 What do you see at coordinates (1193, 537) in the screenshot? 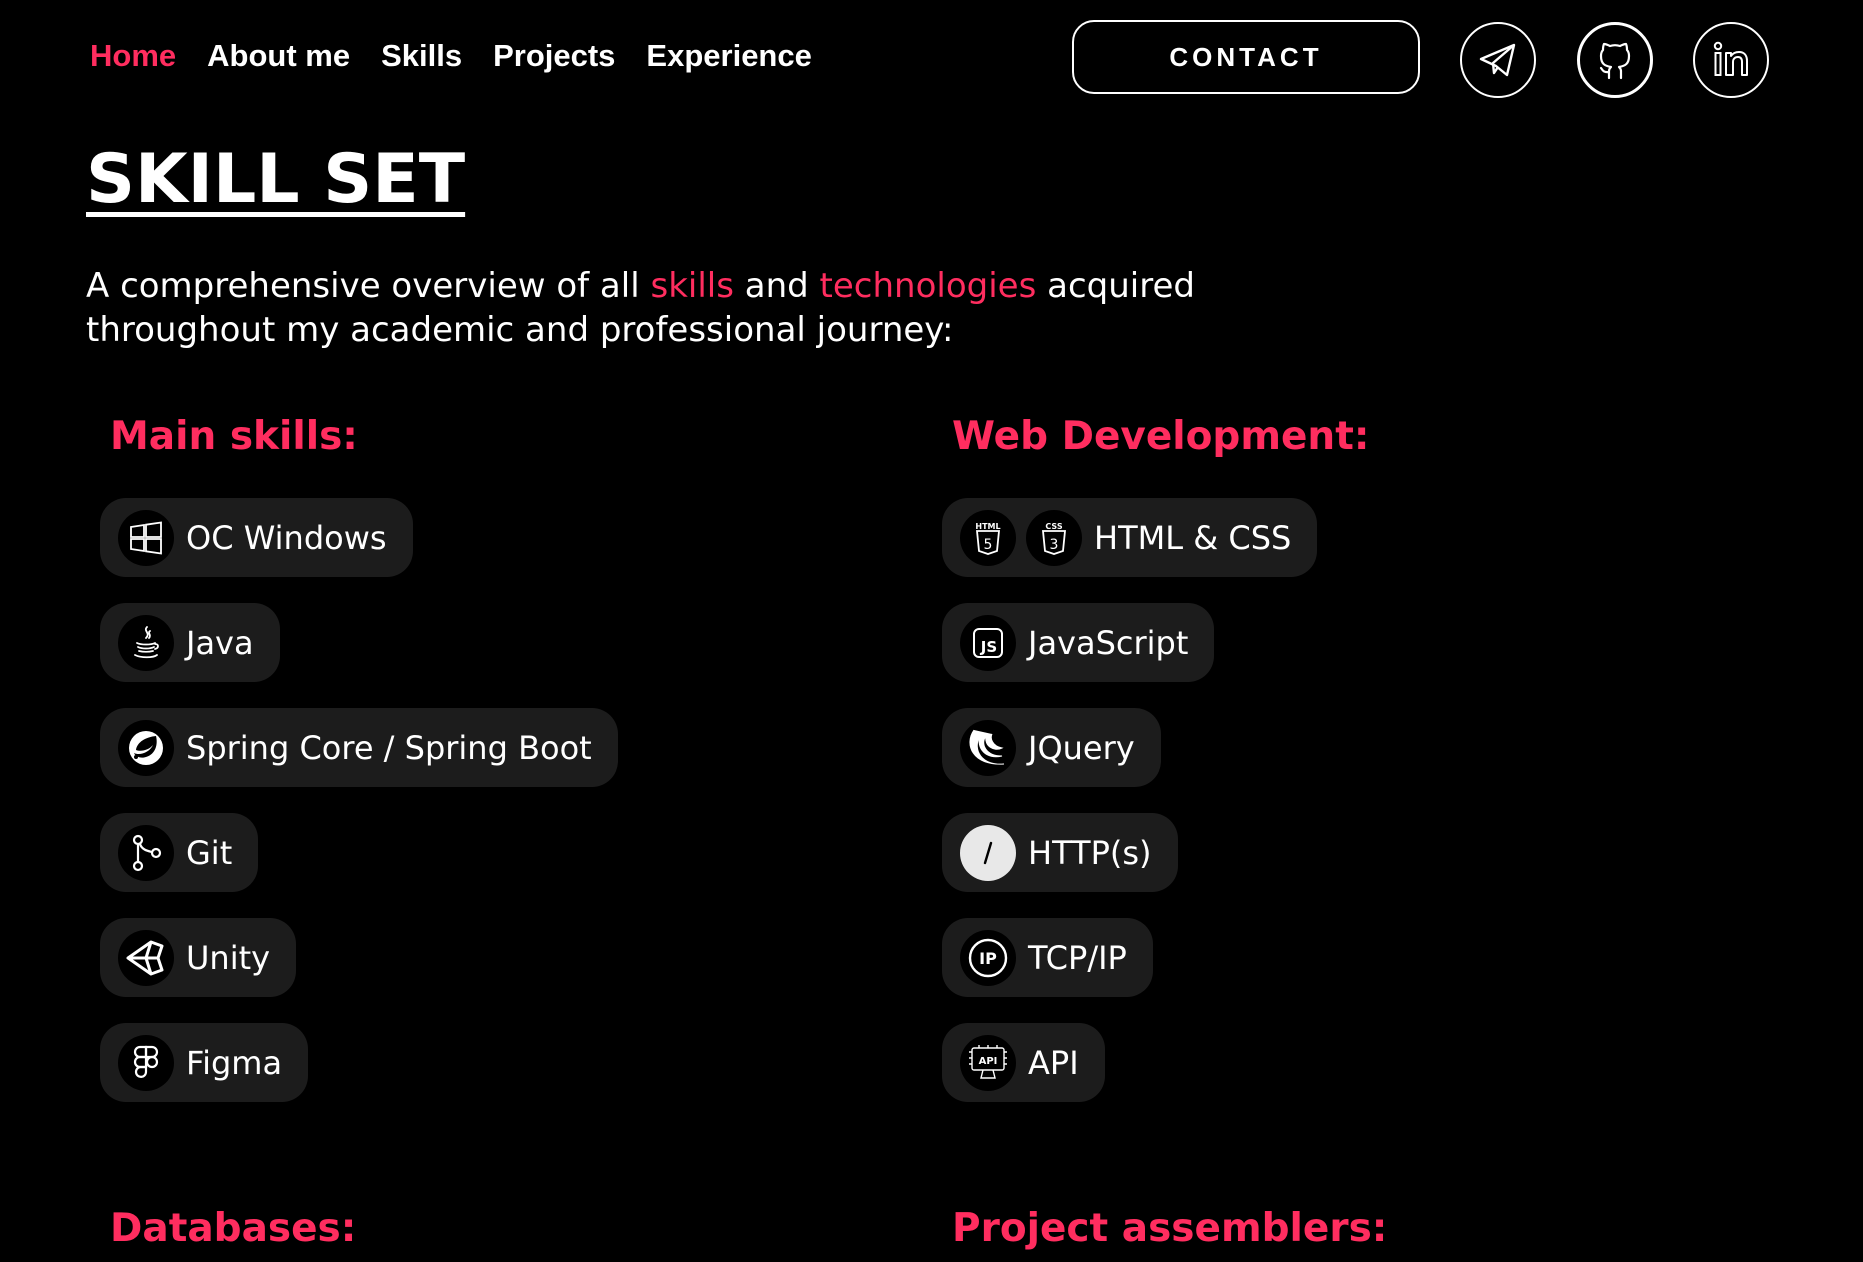
I see `skill-label: HTML & CSS` at bounding box center [1193, 537].